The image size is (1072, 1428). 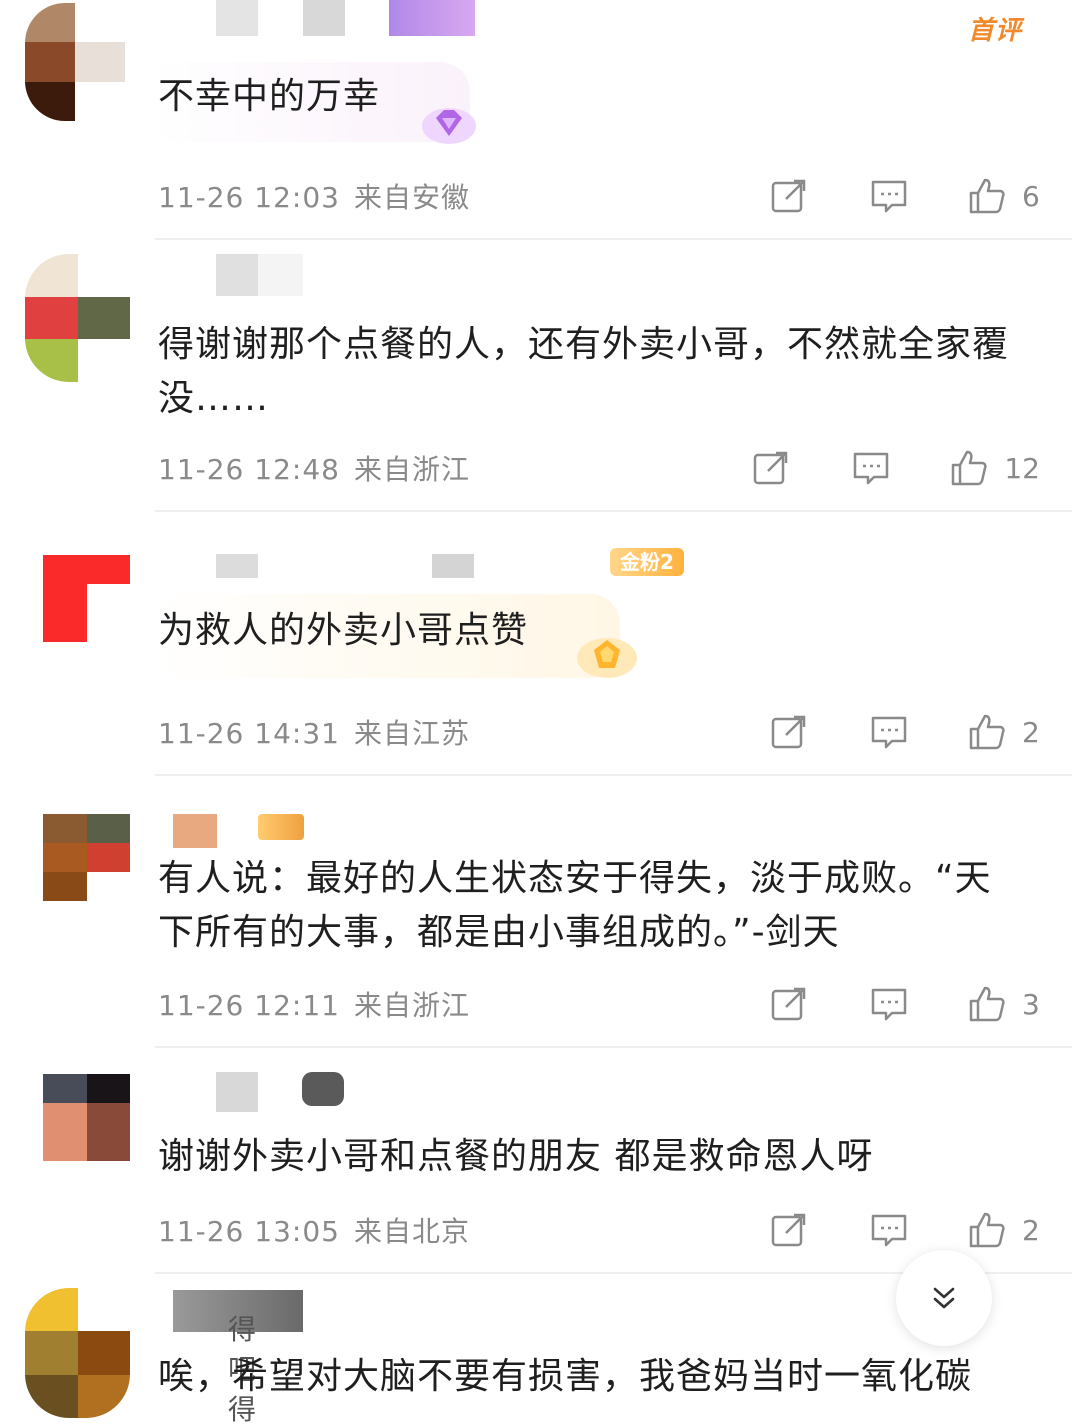 I want to click on comment-location: 来自北京, so click(x=411, y=1231).